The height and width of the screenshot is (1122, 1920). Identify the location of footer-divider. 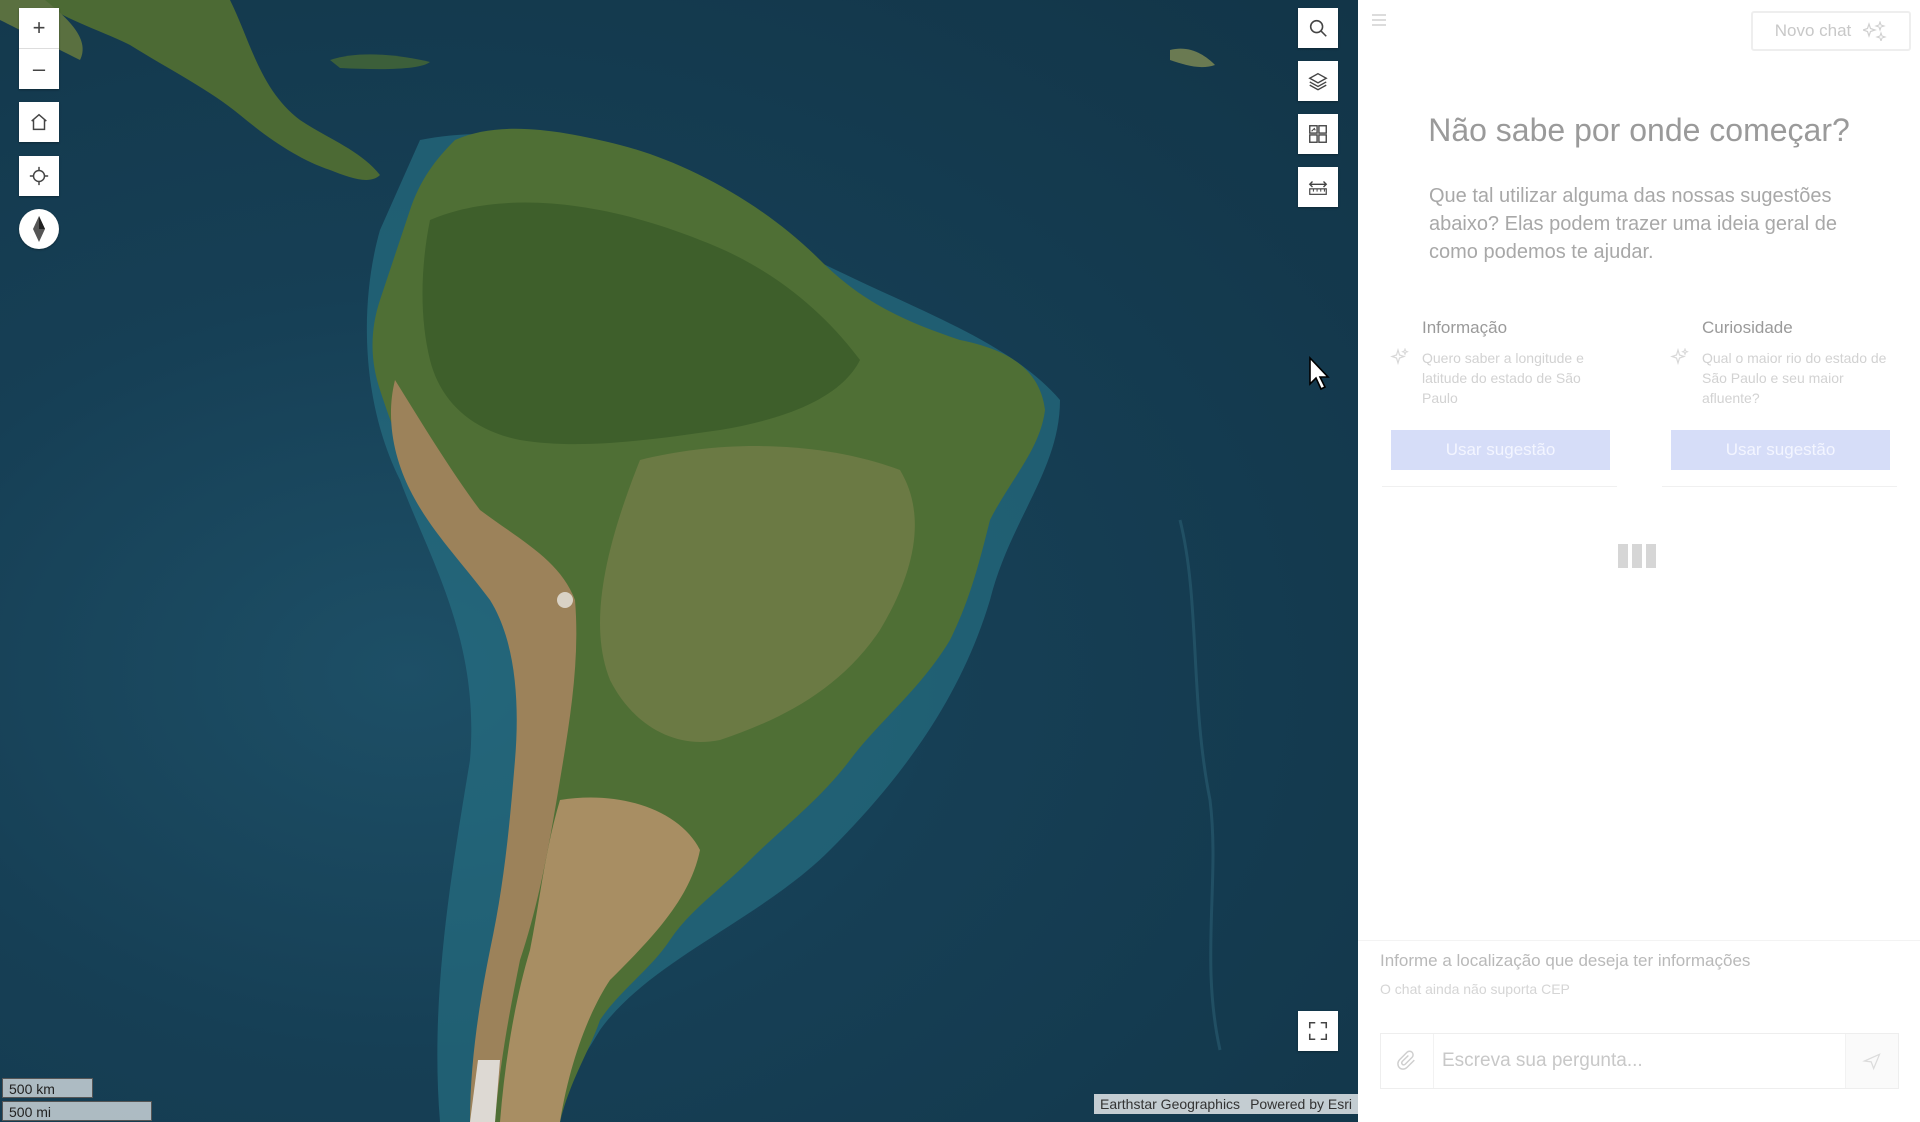
(1639, 940).